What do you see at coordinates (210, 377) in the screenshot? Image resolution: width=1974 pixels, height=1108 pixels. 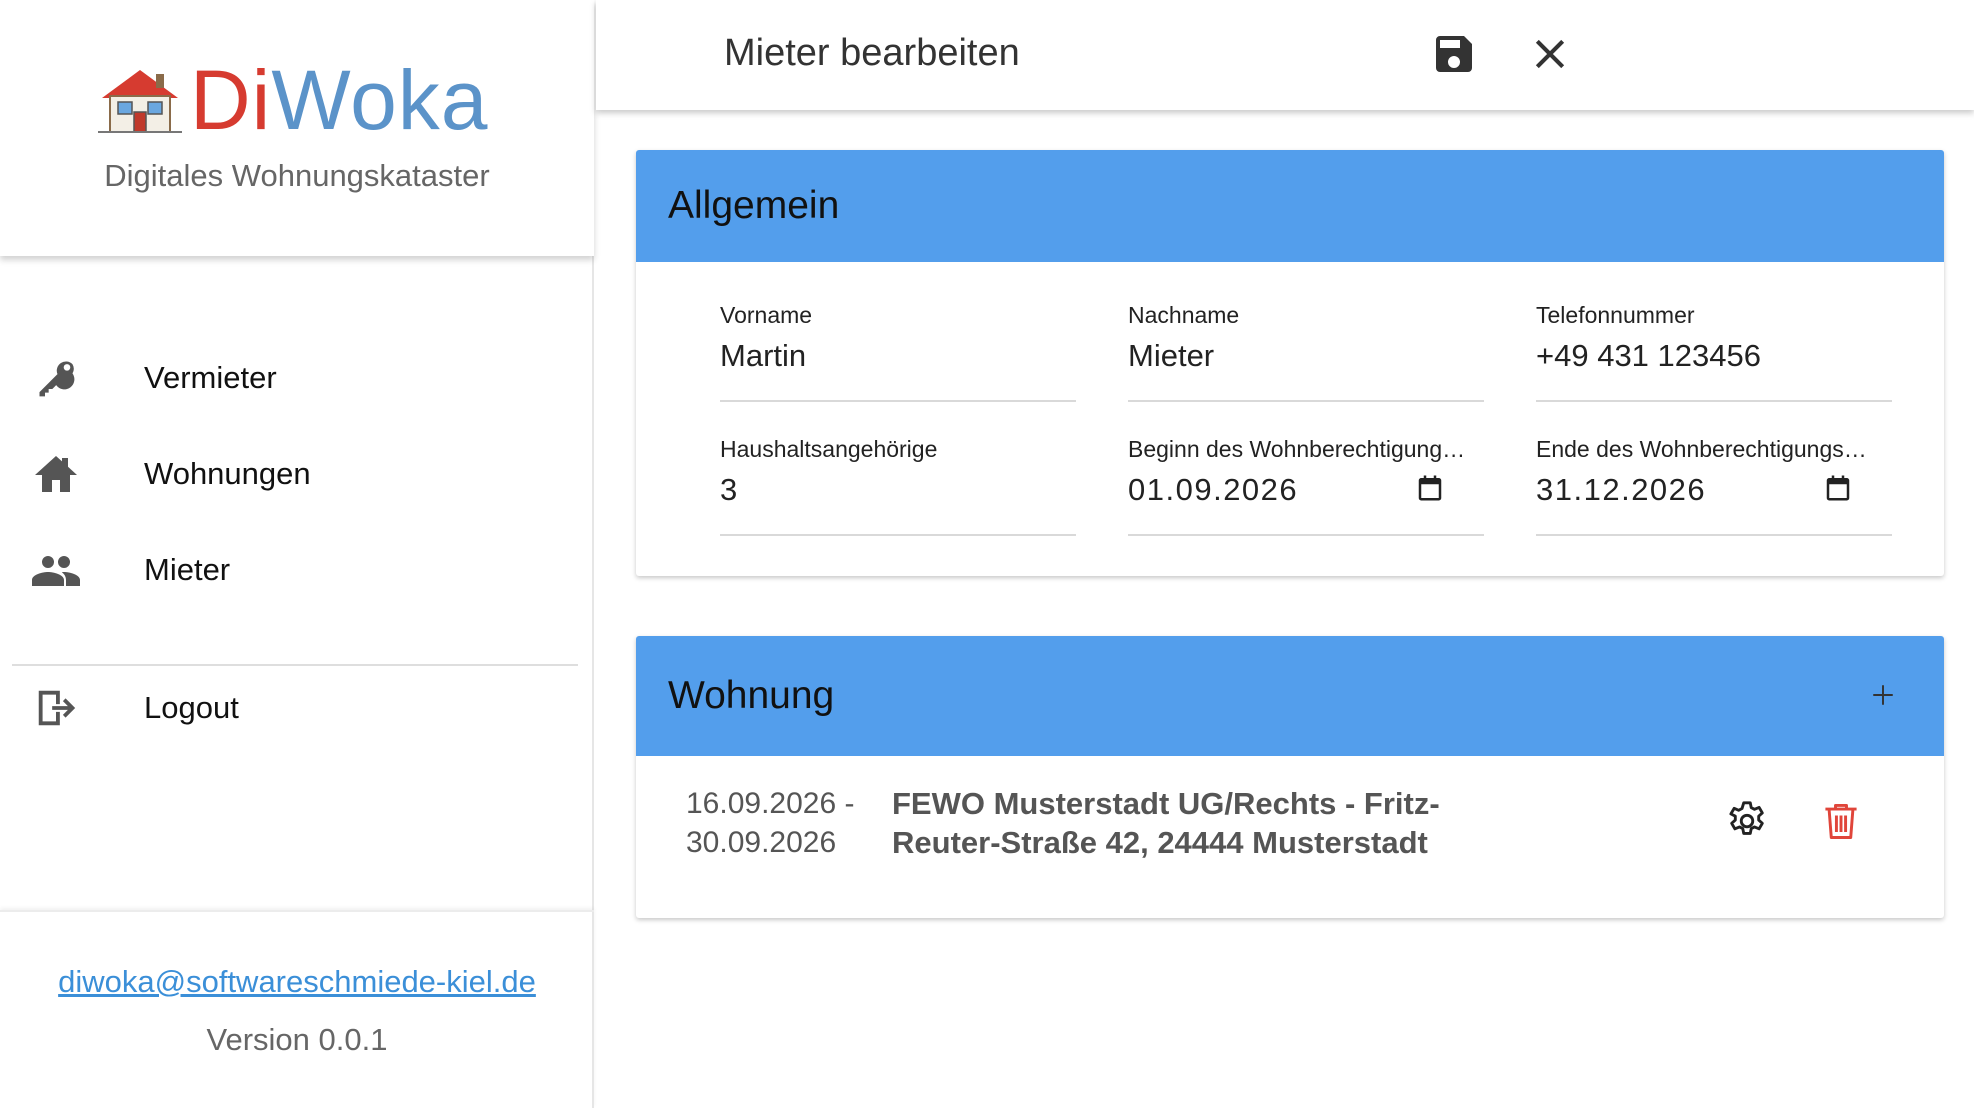 I see `sidebar-item-label: Vermieter` at bounding box center [210, 377].